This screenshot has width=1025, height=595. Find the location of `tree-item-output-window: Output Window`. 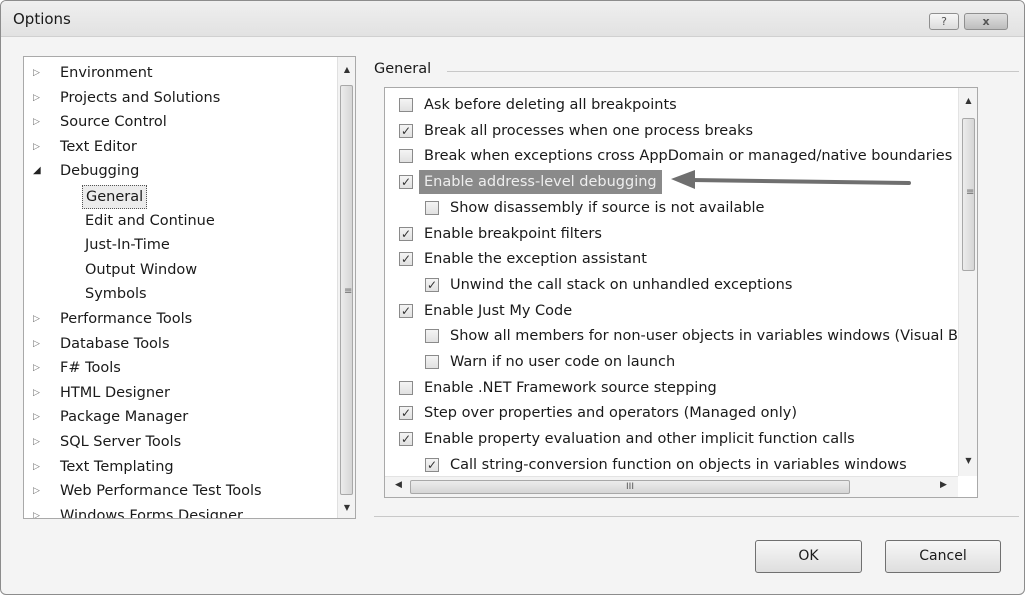

tree-item-output-window: Output Window is located at coordinates (179, 270).